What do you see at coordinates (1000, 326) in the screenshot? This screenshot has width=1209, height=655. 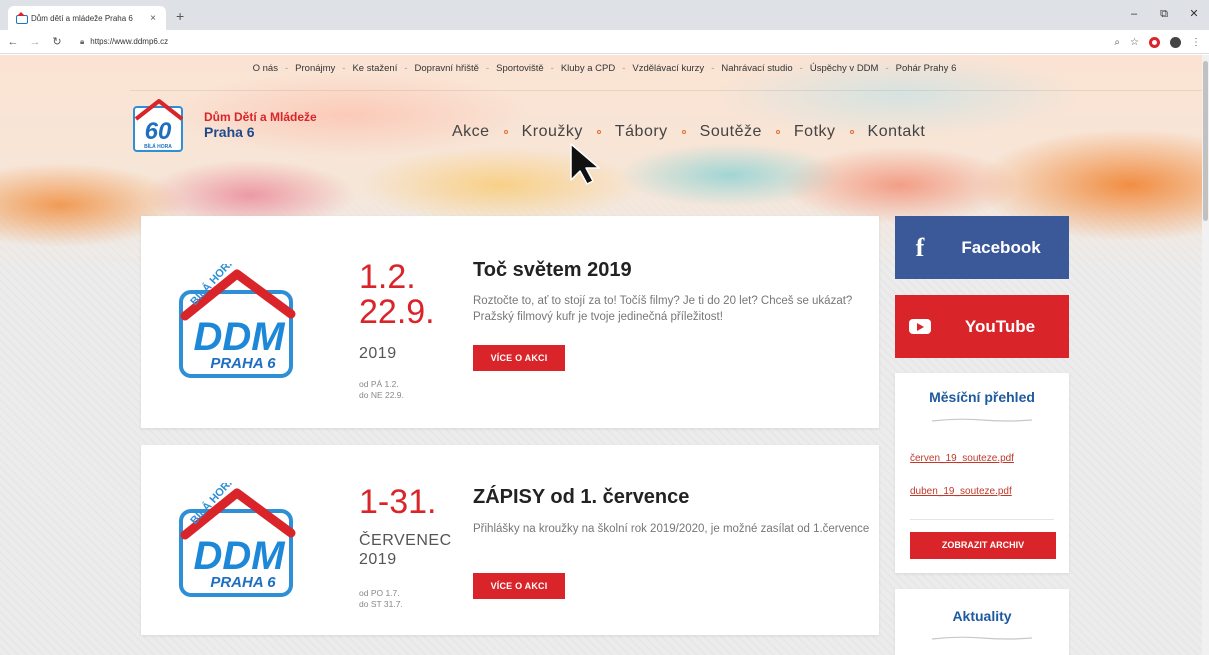 I see `youtube-label: YouTube` at bounding box center [1000, 326].